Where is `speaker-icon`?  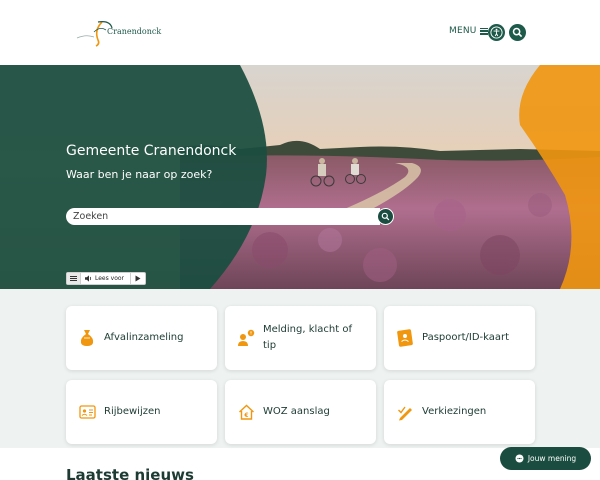
speaker-icon is located at coordinates (88, 278).